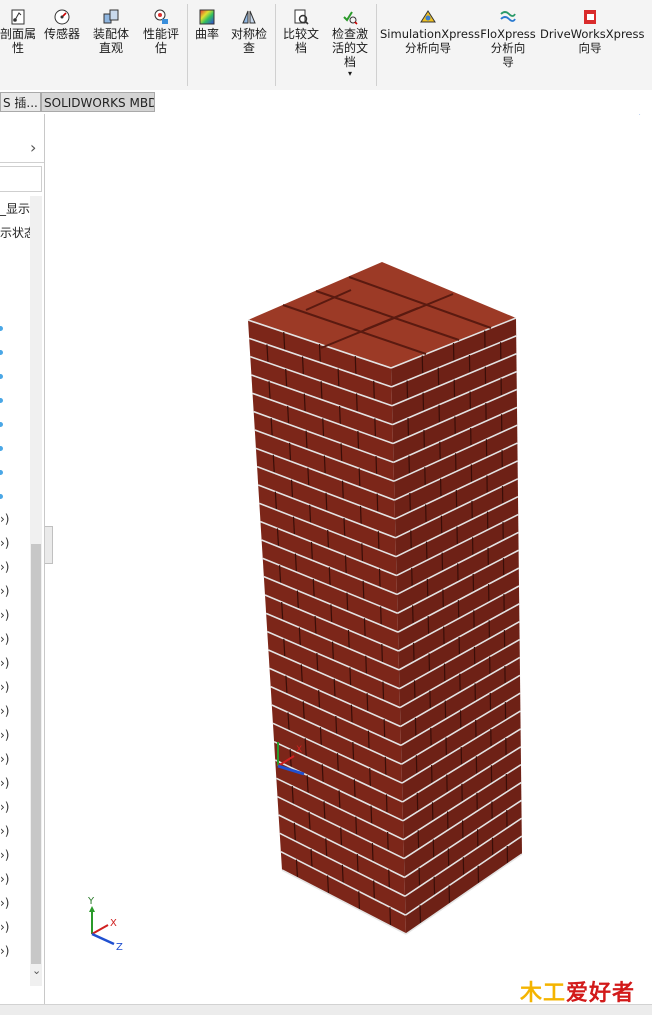  What do you see at coordinates (18, 17) in the screenshot?
I see `section-properties-icon` at bounding box center [18, 17].